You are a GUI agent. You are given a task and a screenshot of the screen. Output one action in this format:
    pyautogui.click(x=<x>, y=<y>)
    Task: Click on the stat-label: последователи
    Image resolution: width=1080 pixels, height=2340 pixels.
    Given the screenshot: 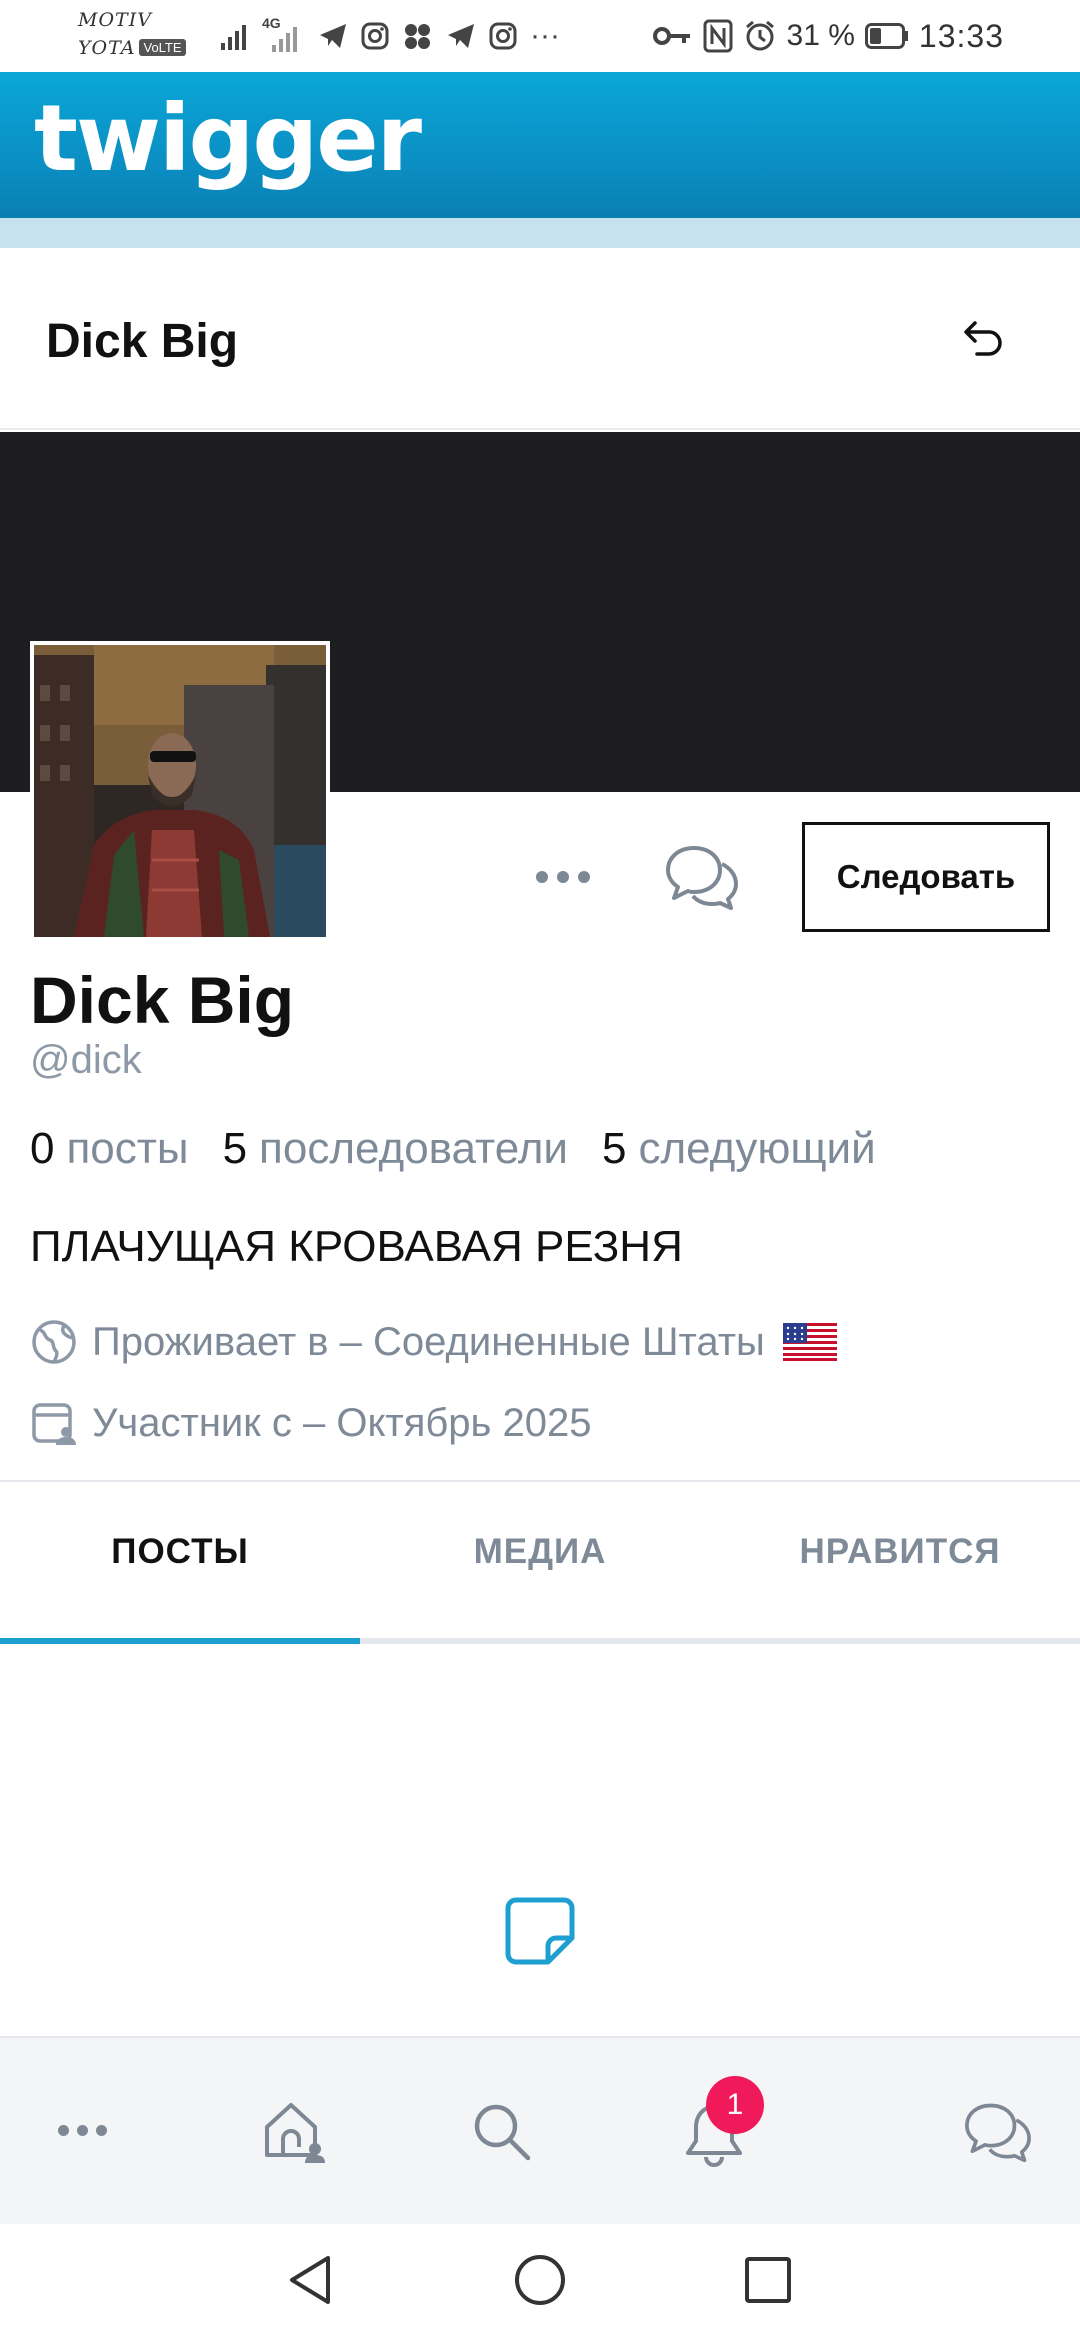 What is the action you would take?
    pyautogui.click(x=413, y=1148)
    